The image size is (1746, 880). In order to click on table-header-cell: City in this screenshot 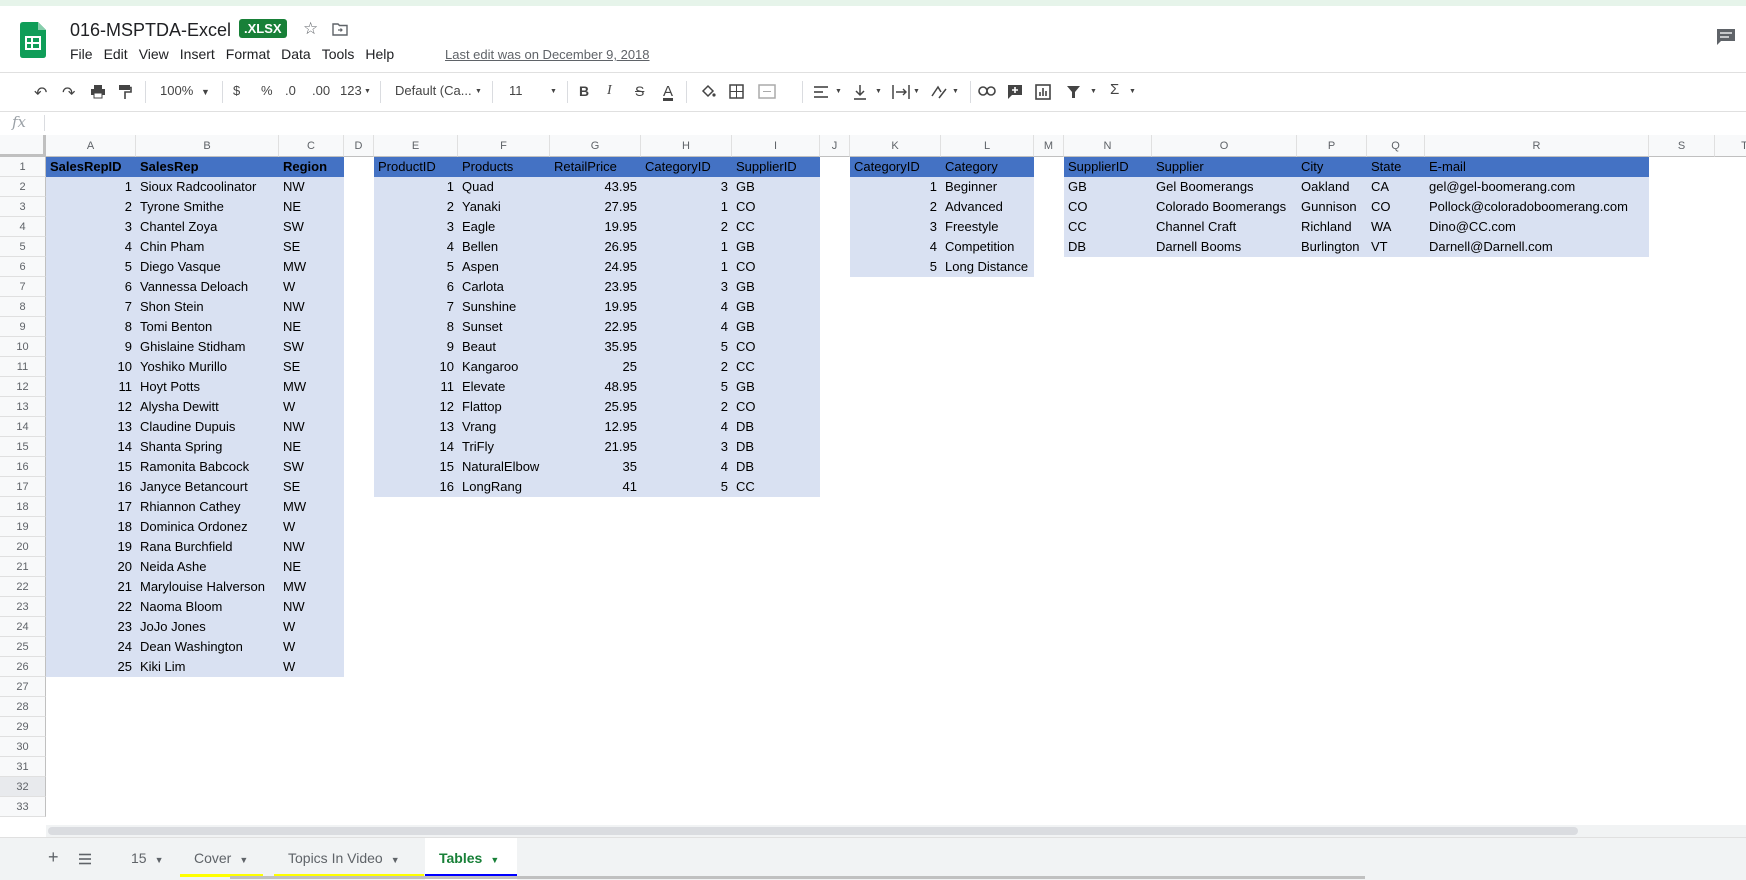, I will do `click(1332, 167)`.